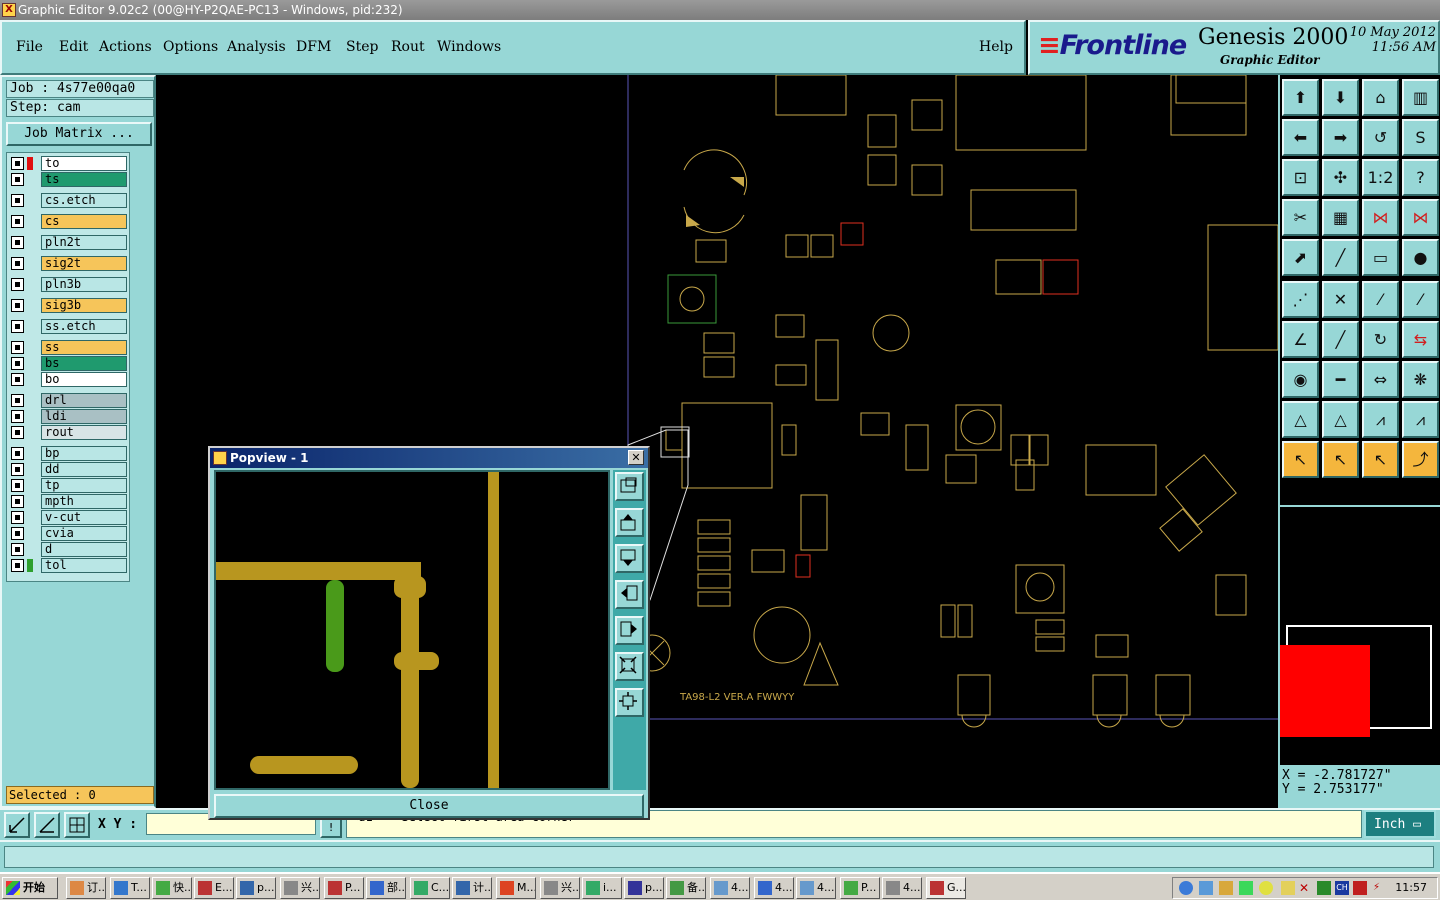  What do you see at coordinates (1340, 137) in the screenshot?
I see `pan-right-tool: ➡` at bounding box center [1340, 137].